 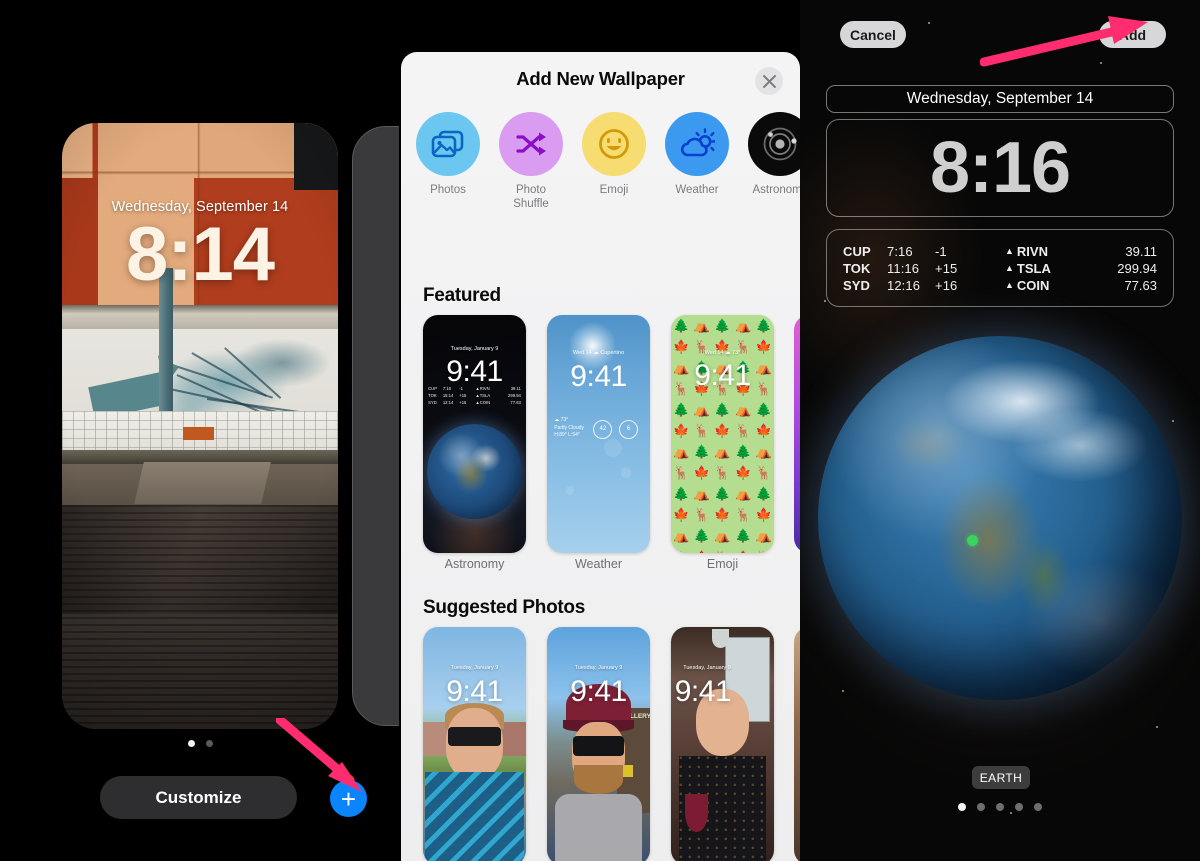 I want to click on style-page-dots, so click(x=1000, y=807).